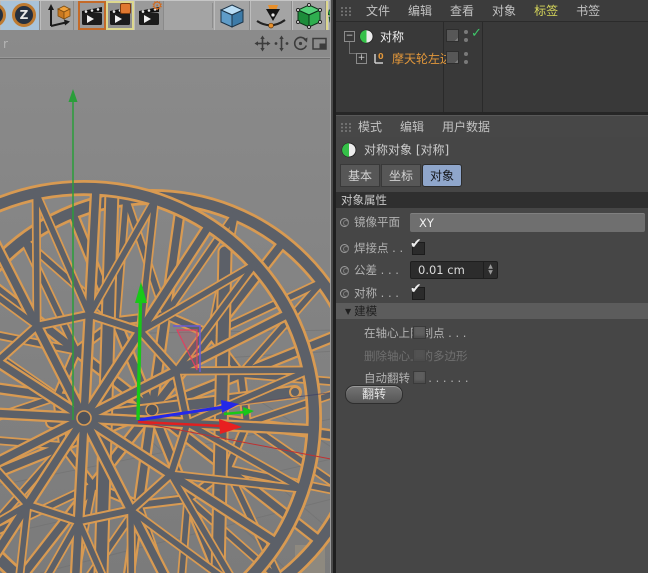 The width and height of the screenshot is (648, 573). What do you see at coordinates (281, 43) in the screenshot?
I see `zoom-icon` at bounding box center [281, 43].